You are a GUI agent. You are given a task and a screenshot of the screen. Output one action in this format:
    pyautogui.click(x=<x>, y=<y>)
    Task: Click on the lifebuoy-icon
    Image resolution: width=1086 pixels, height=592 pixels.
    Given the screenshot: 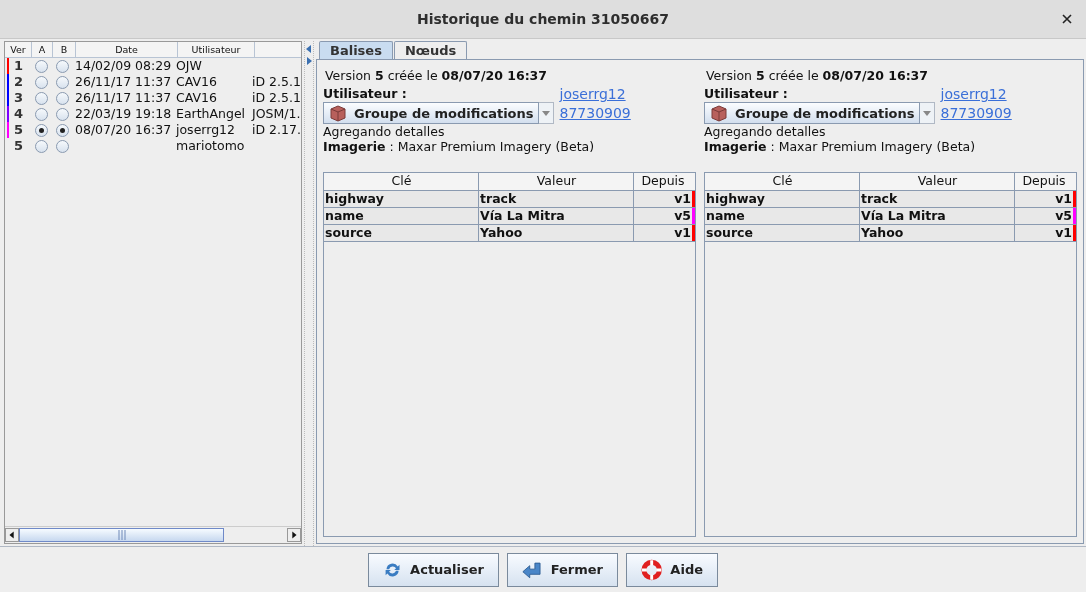 What is the action you would take?
    pyautogui.click(x=652, y=569)
    